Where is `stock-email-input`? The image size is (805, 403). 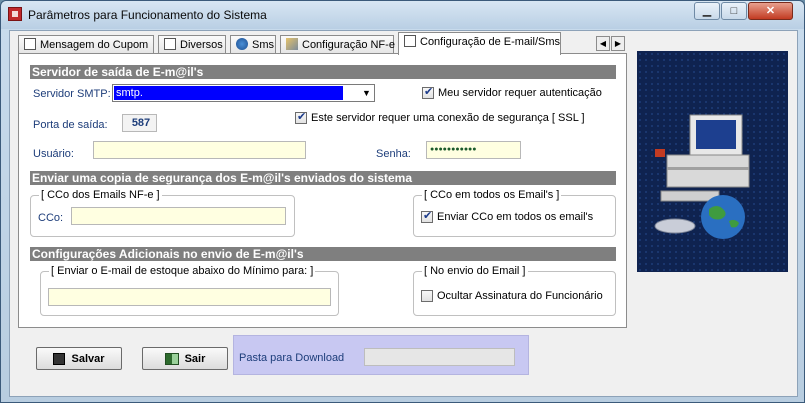
stock-email-input is located at coordinates (189, 297).